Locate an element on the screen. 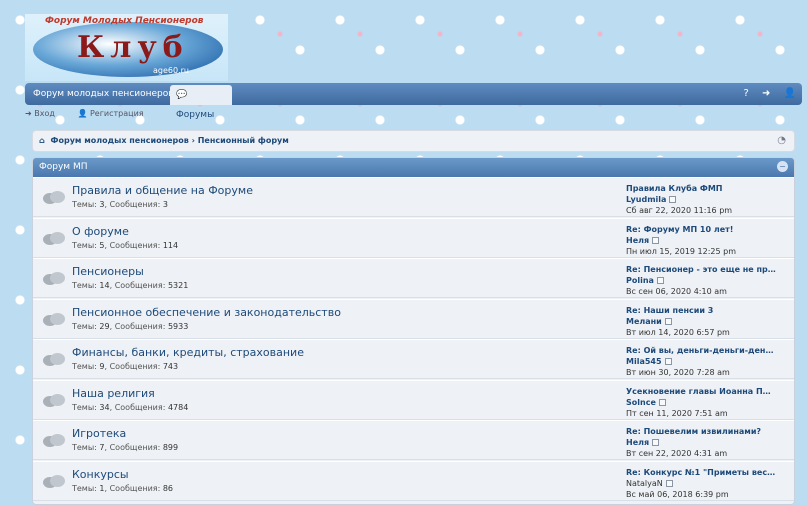  forum-title: О форуме is located at coordinates (100, 231).